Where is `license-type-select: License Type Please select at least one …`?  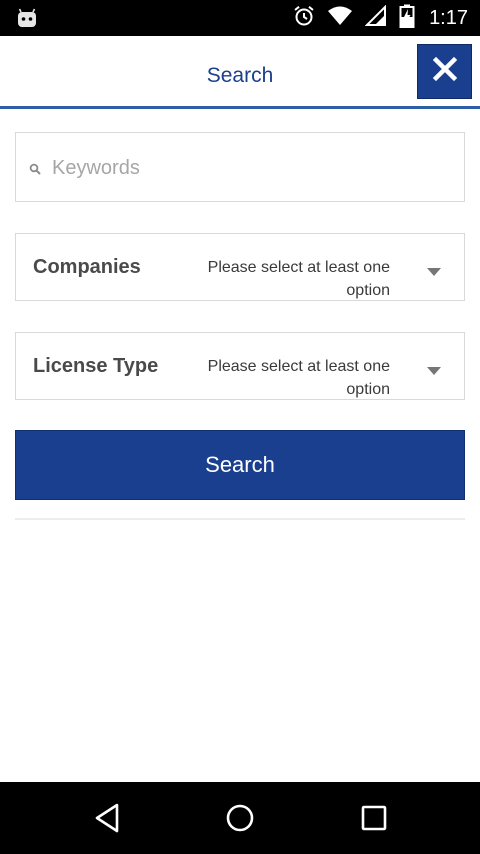
license-type-select: License Type Please select at least one … is located at coordinates (240, 366).